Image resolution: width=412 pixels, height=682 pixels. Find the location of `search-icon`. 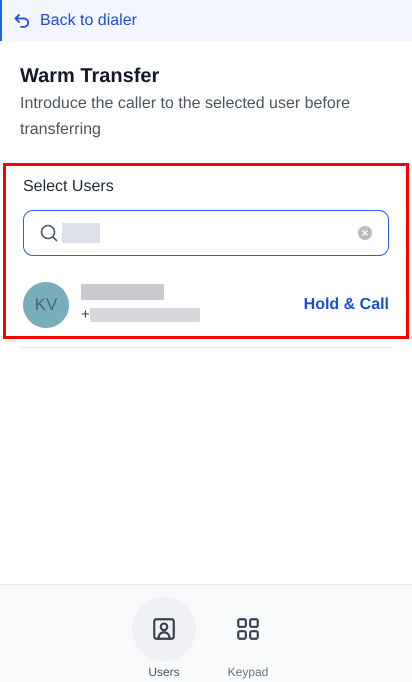

search-icon is located at coordinates (49, 233).